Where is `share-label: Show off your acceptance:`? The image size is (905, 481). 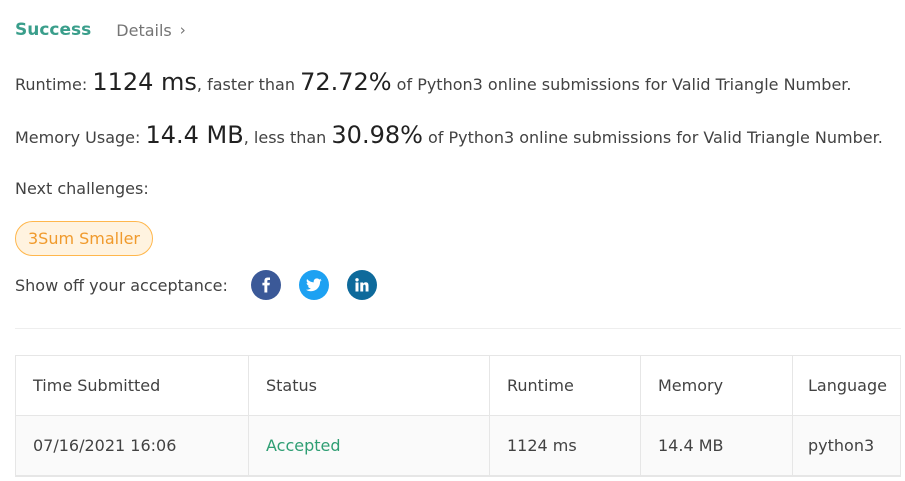
share-label: Show off your acceptance: is located at coordinates (121, 285).